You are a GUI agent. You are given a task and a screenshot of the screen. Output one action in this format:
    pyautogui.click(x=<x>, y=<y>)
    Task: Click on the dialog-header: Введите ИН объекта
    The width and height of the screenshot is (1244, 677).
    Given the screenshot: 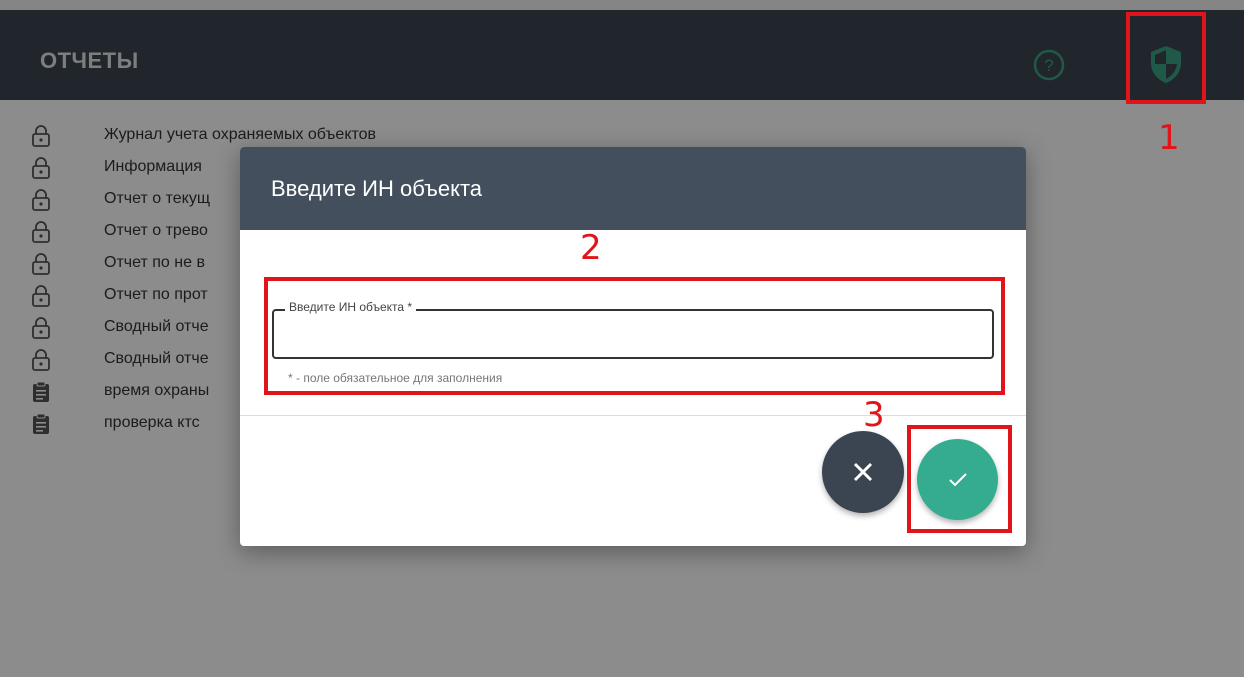 What is the action you would take?
    pyautogui.click(x=633, y=188)
    